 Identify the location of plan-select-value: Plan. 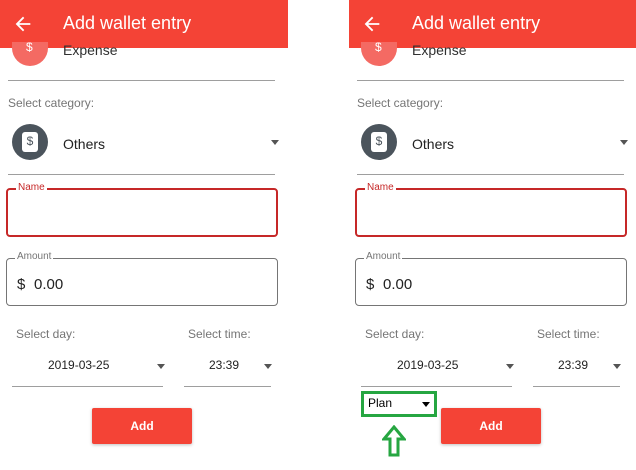
(380, 403).